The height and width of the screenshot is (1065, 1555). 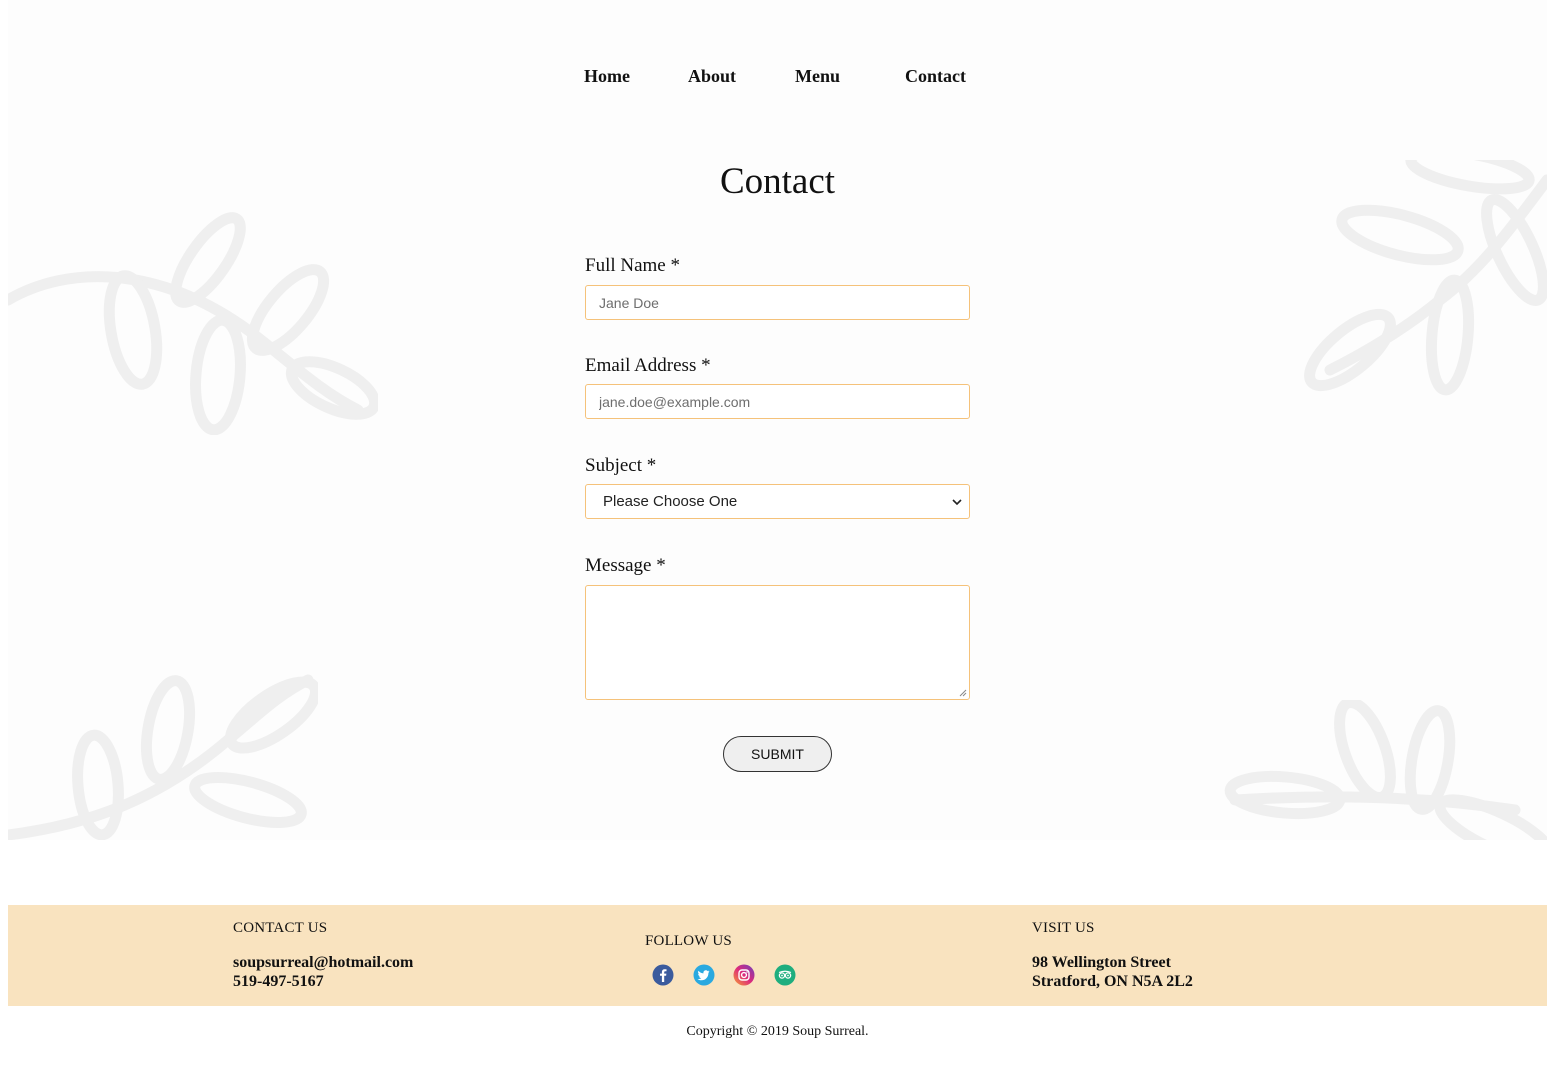 I want to click on resize-handle-icon, so click(x=962, y=692).